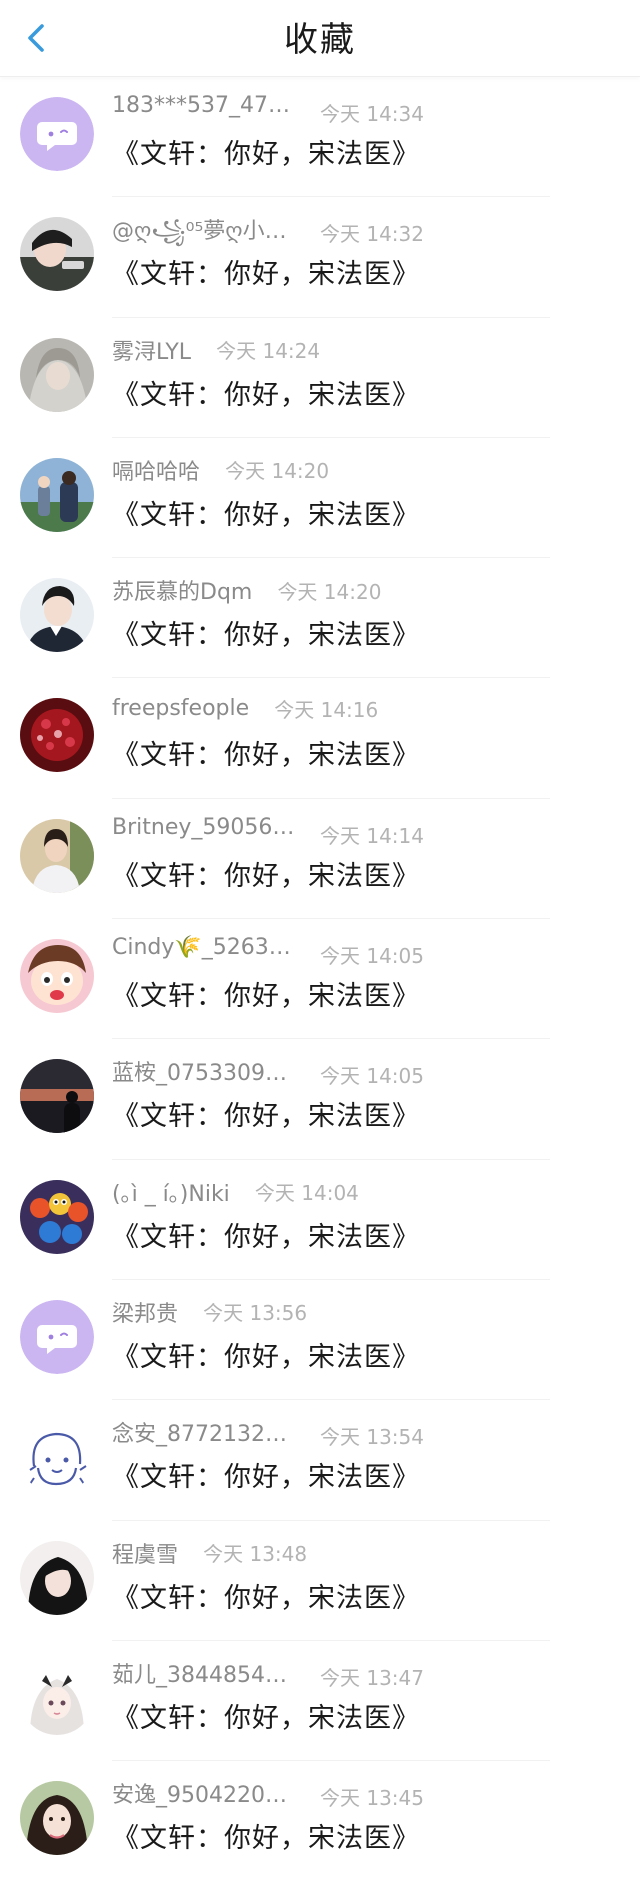  What do you see at coordinates (372, 1437) in the screenshot?
I see `timestamp: 今天 13:54` at bounding box center [372, 1437].